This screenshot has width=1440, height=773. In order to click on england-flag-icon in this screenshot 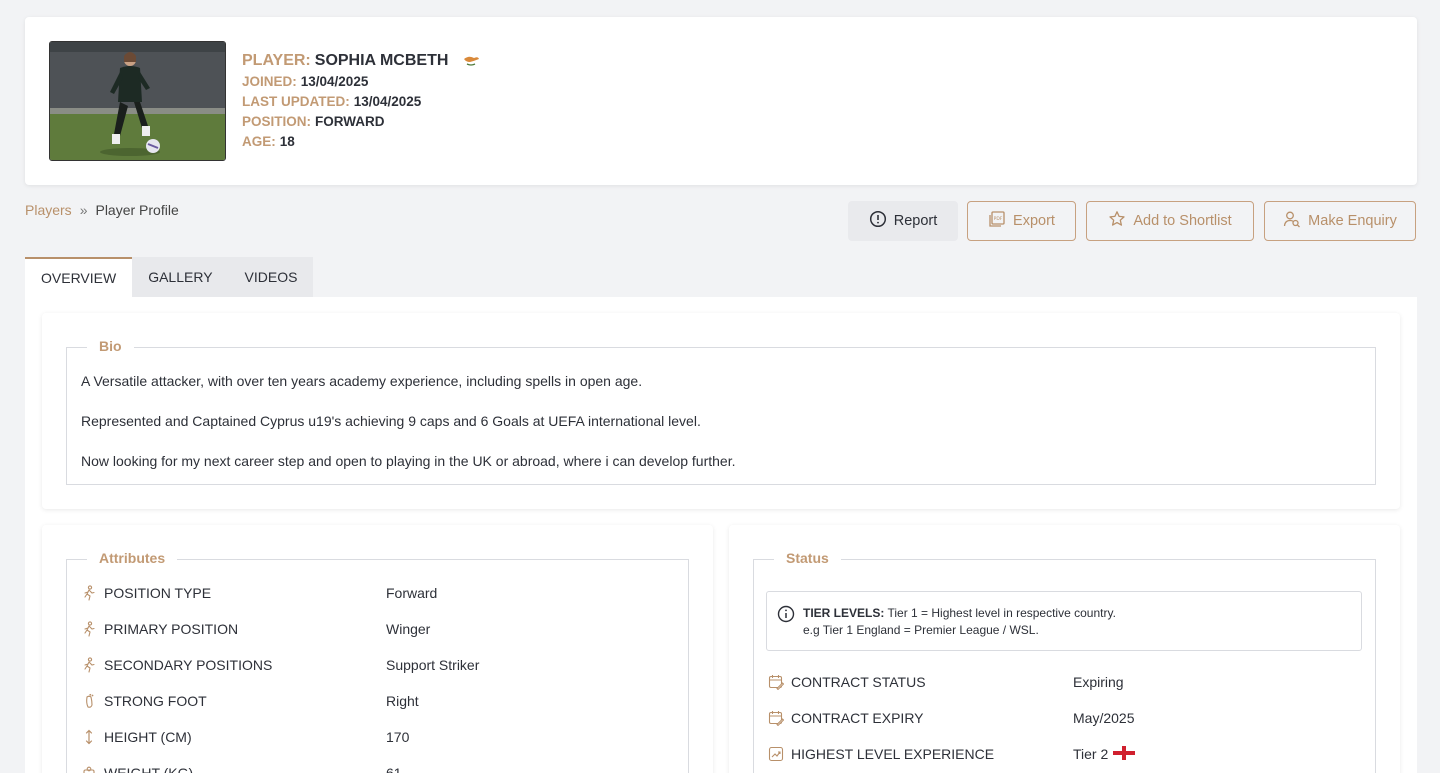, I will do `click(1124, 754)`.